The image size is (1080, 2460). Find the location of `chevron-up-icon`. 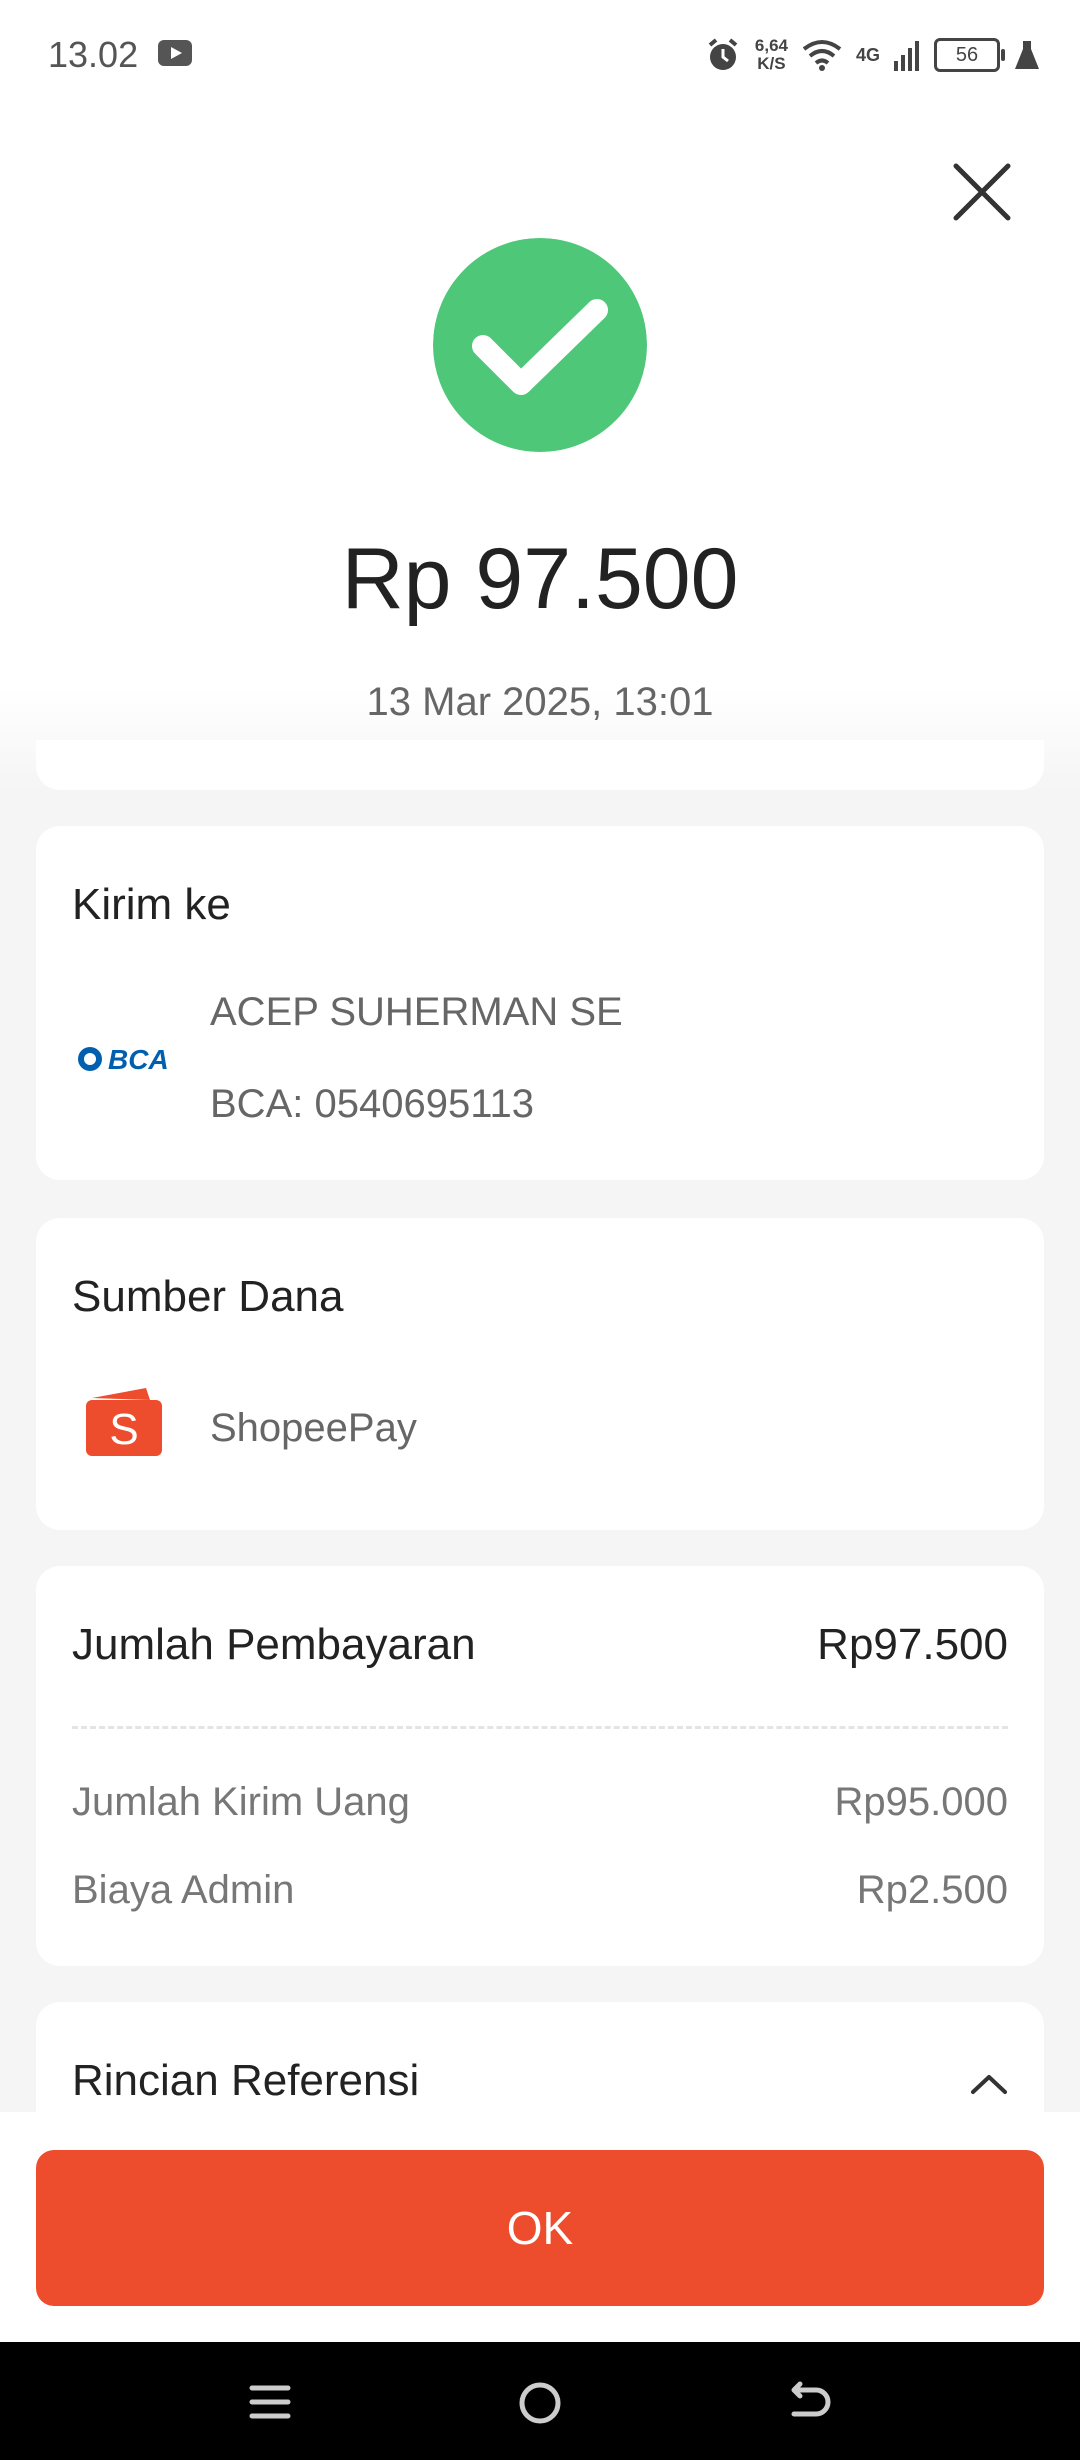

chevron-up-icon is located at coordinates (989, 2084).